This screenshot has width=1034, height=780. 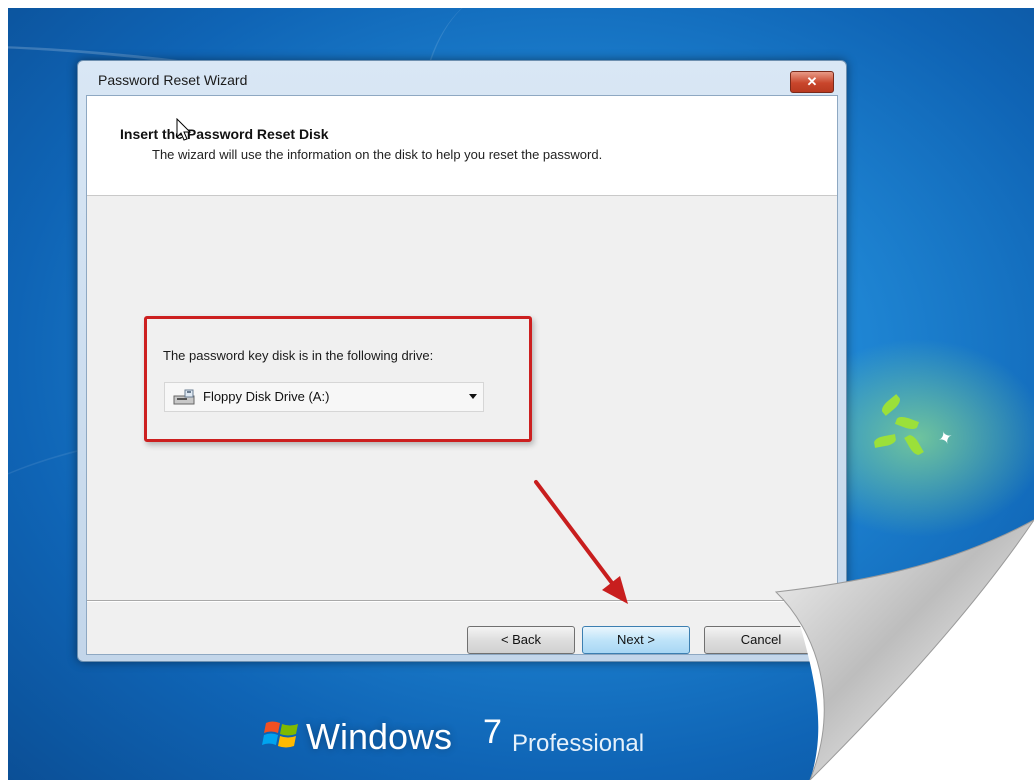 What do you see at coordinates (578, 743) in the screenshot?
I see `windows-edition: Professional` at bounding box center [578, 743].